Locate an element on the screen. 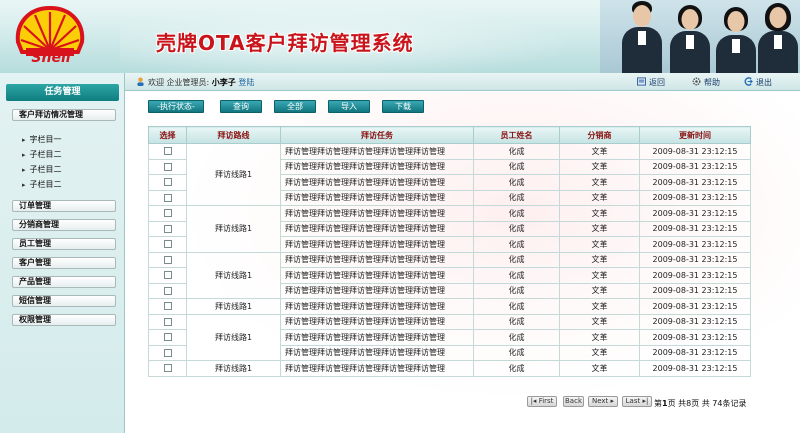 Image resolution: width=800 pixels, height=433 pixels. col-header-select: 选择 is located at coordinates (167, 135).